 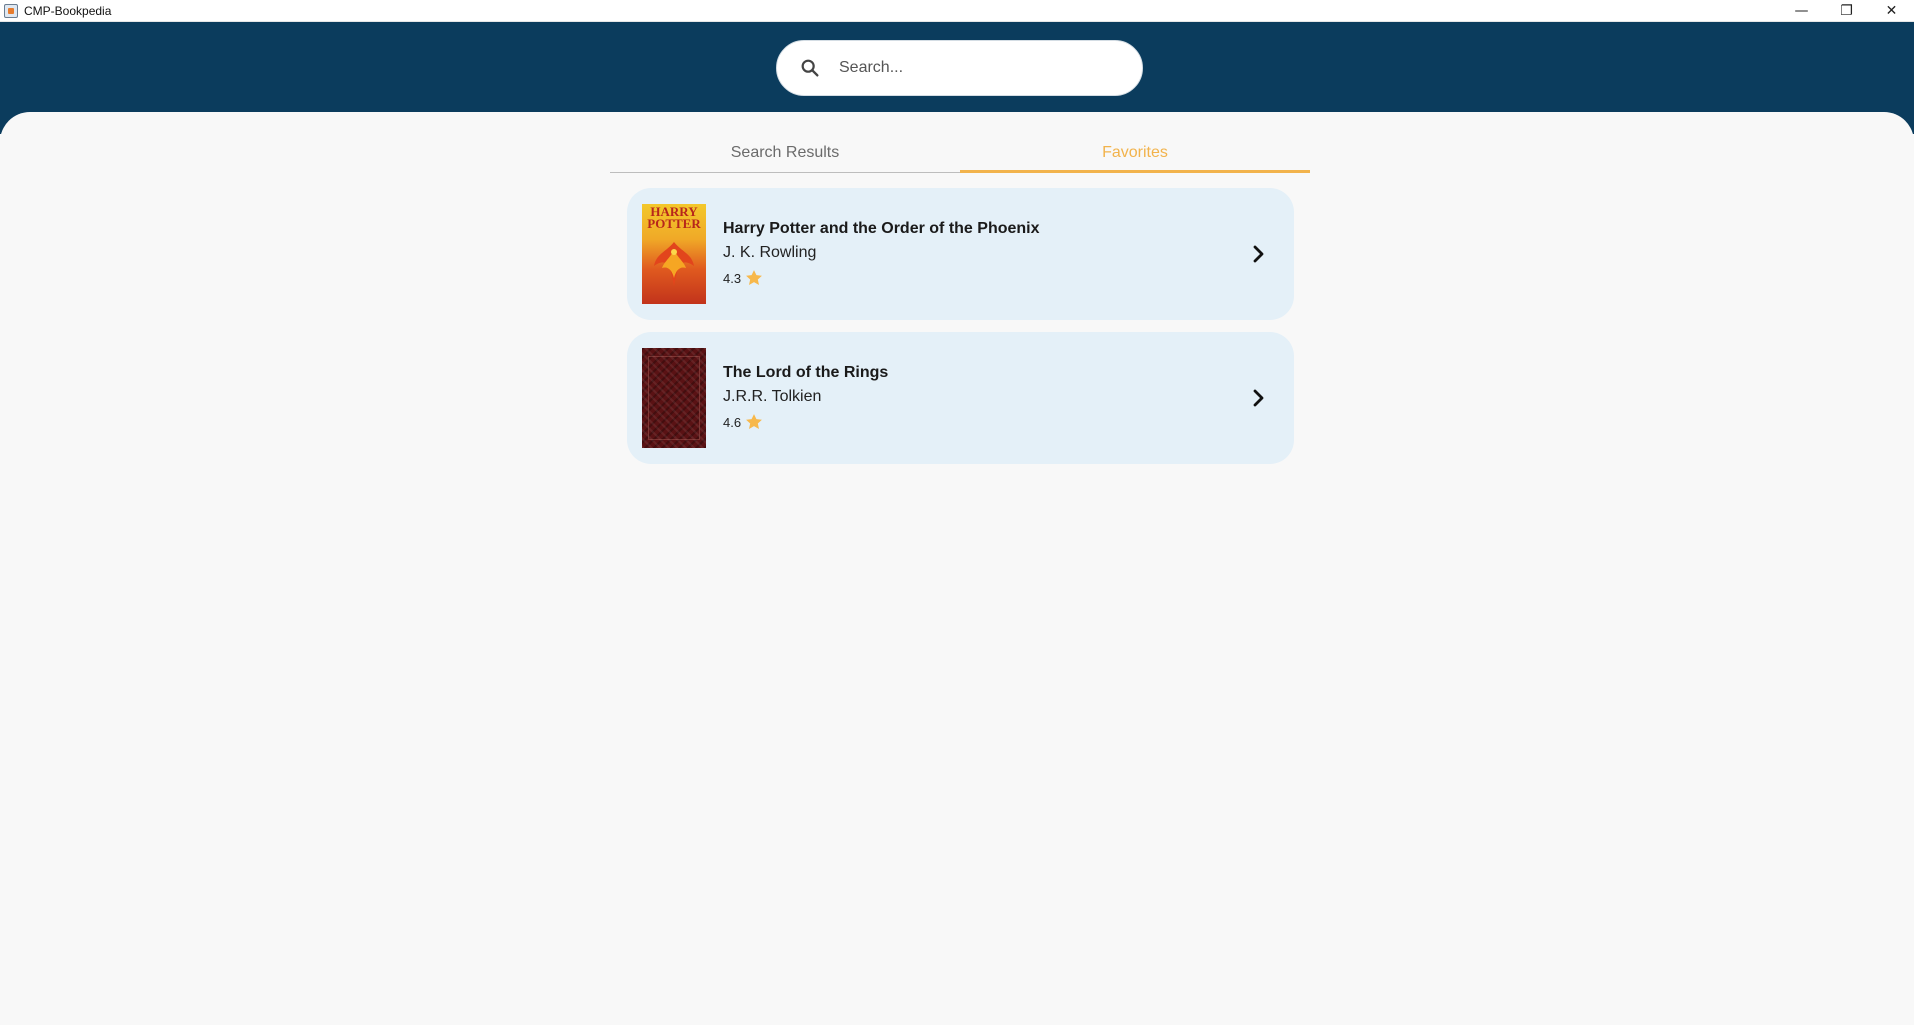 I want to click on book-author: J. K. Rowling, so click(x=770, y=252).